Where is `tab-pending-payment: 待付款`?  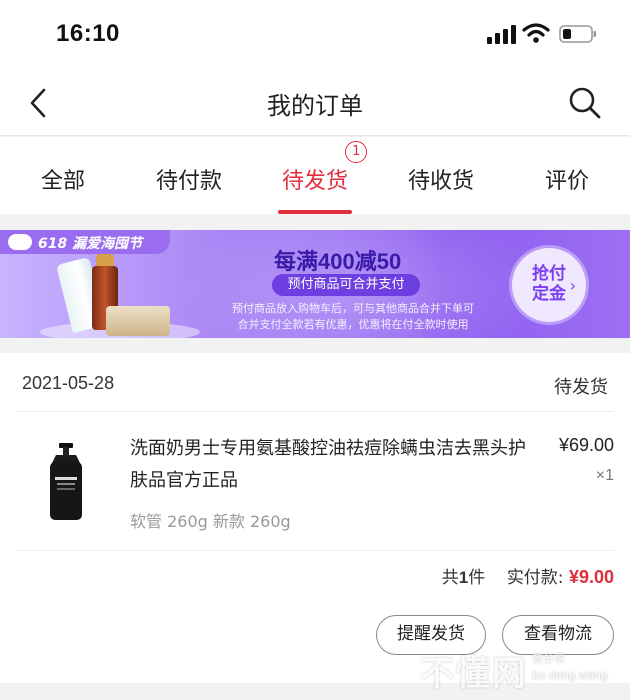
tab-pending-payment: 待付款 is located at coordinates (189, 175).